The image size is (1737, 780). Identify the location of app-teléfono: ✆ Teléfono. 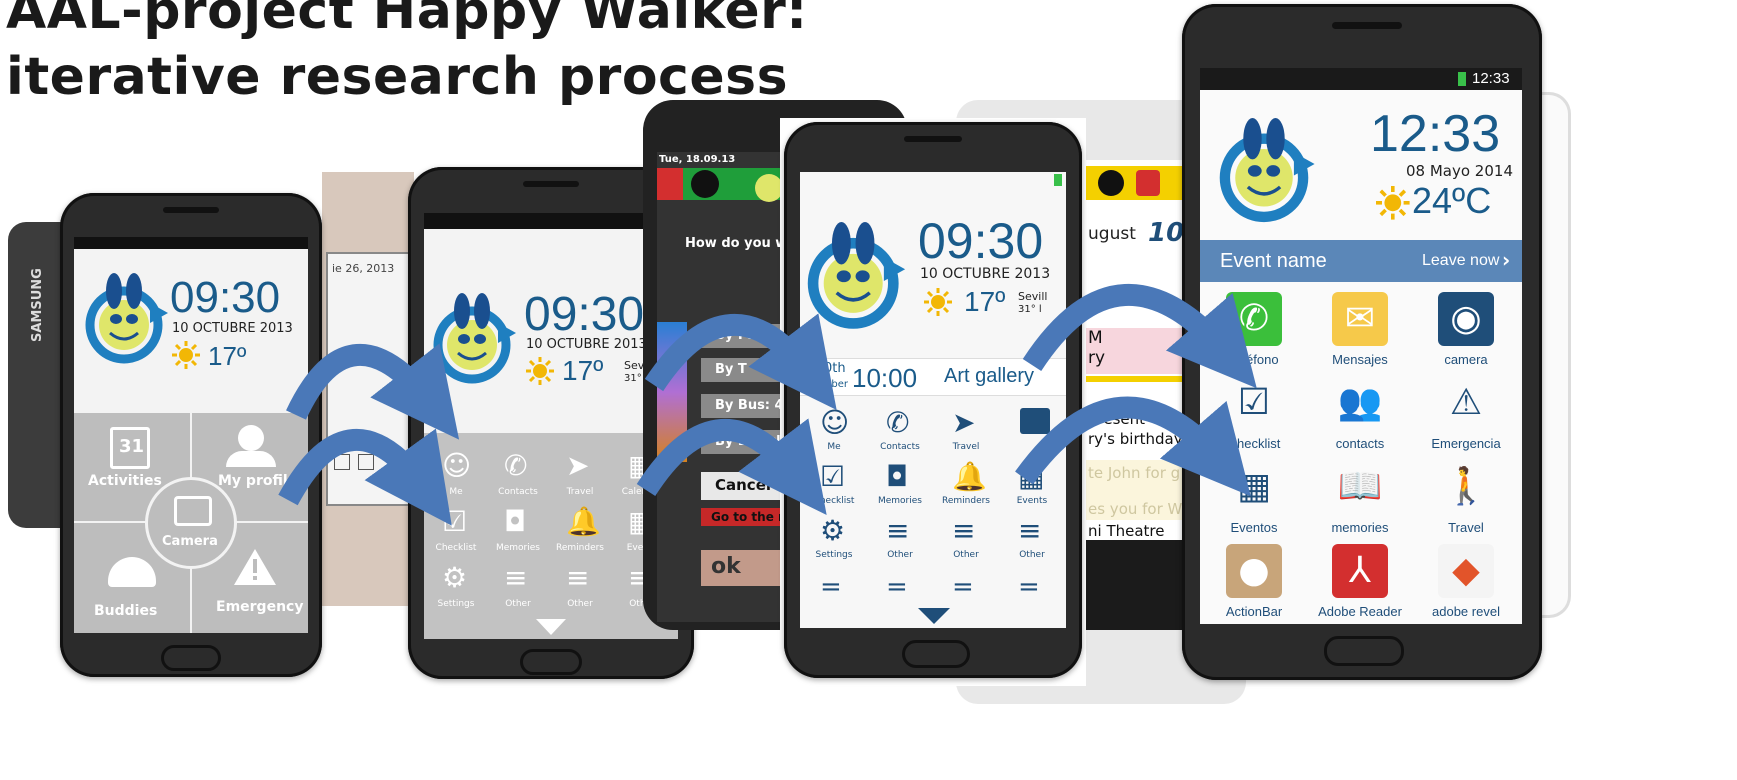
(1254, 330).